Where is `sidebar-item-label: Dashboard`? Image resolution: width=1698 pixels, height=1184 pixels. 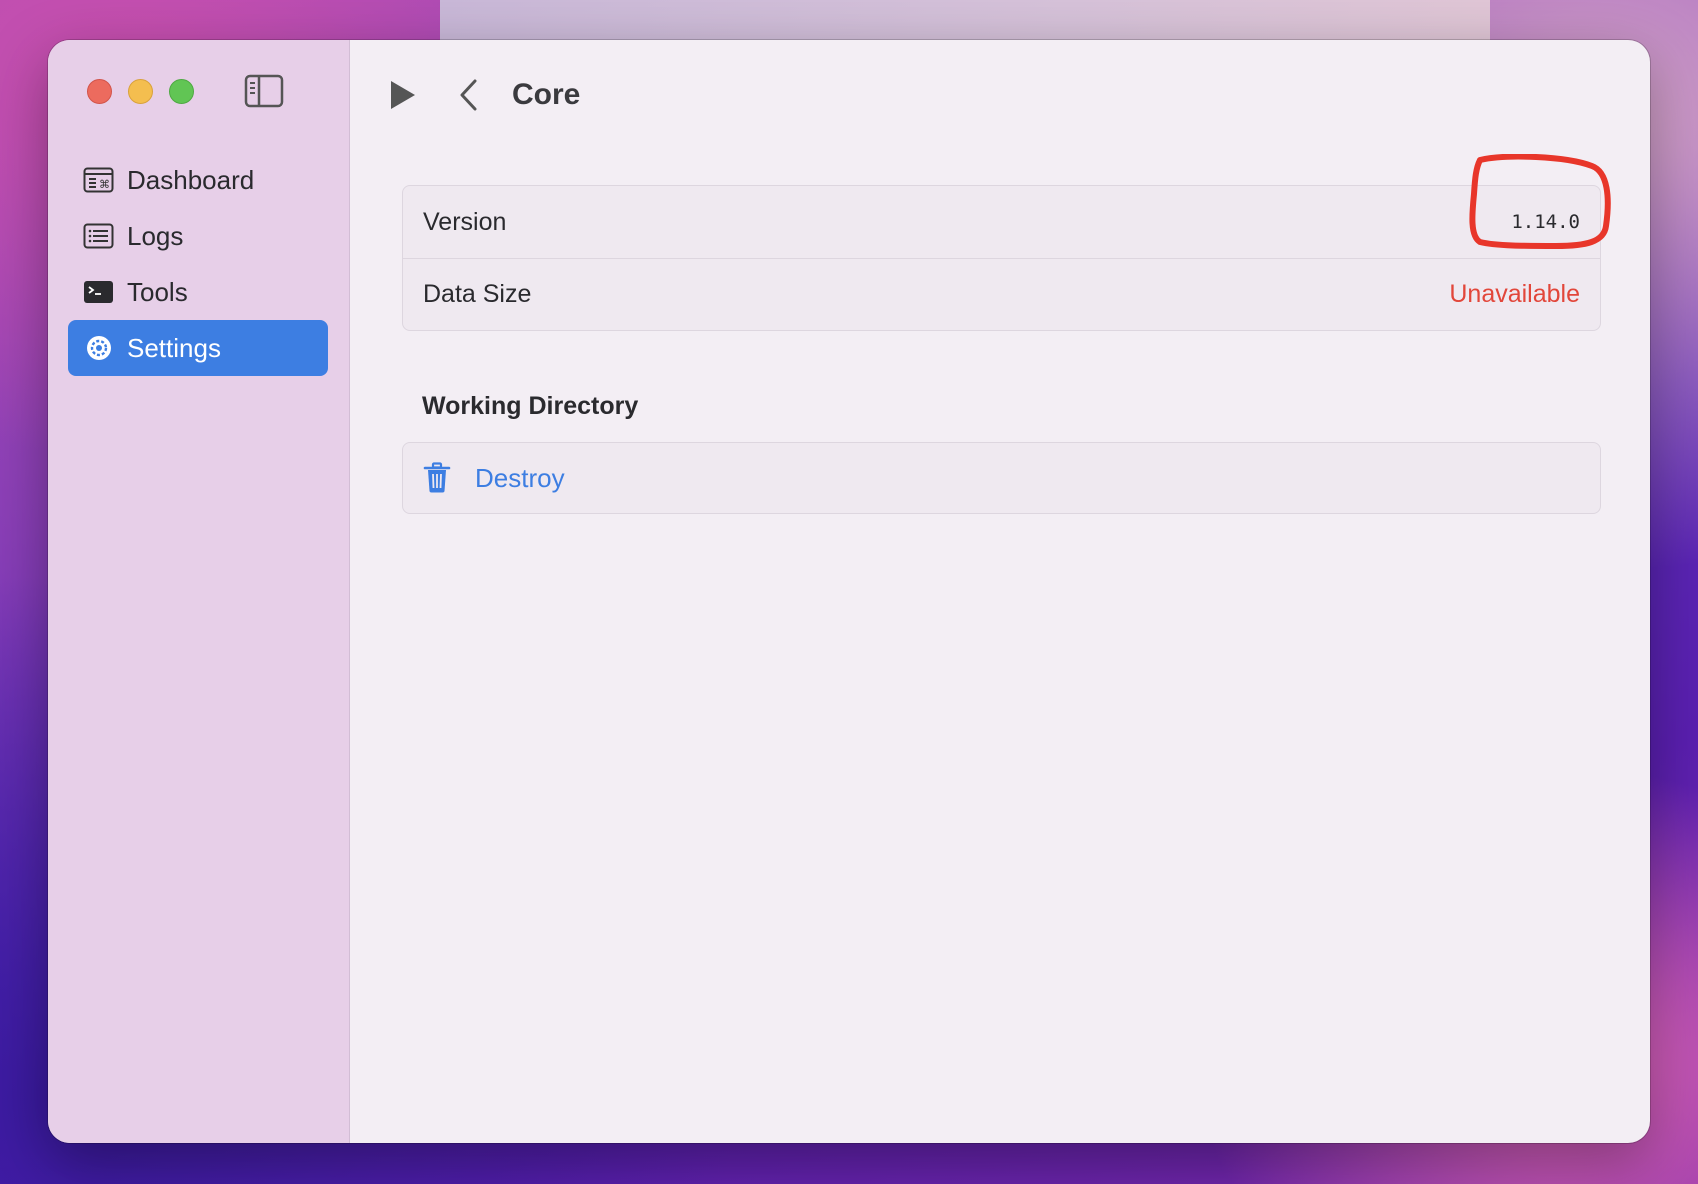 sidebar-item-label: Dashboard is located at coordinates (191, 179).